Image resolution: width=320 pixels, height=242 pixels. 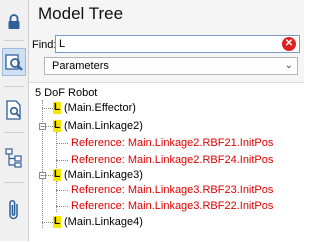 I want to click on document-search-icon, so click(x=13, y=110).